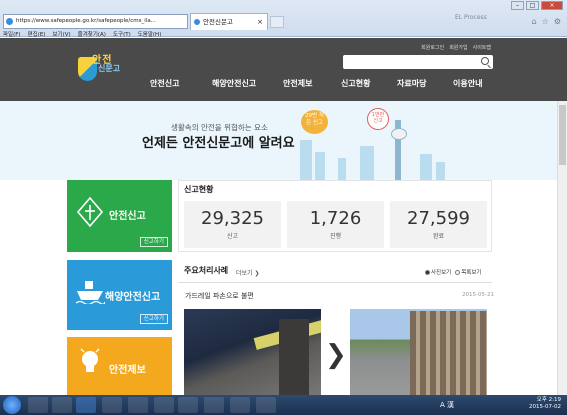  What do you see at coordinates (153, 242) in the screenshot?
I see `safety-report-button: 신고하기` at bounding box center [153, 242].